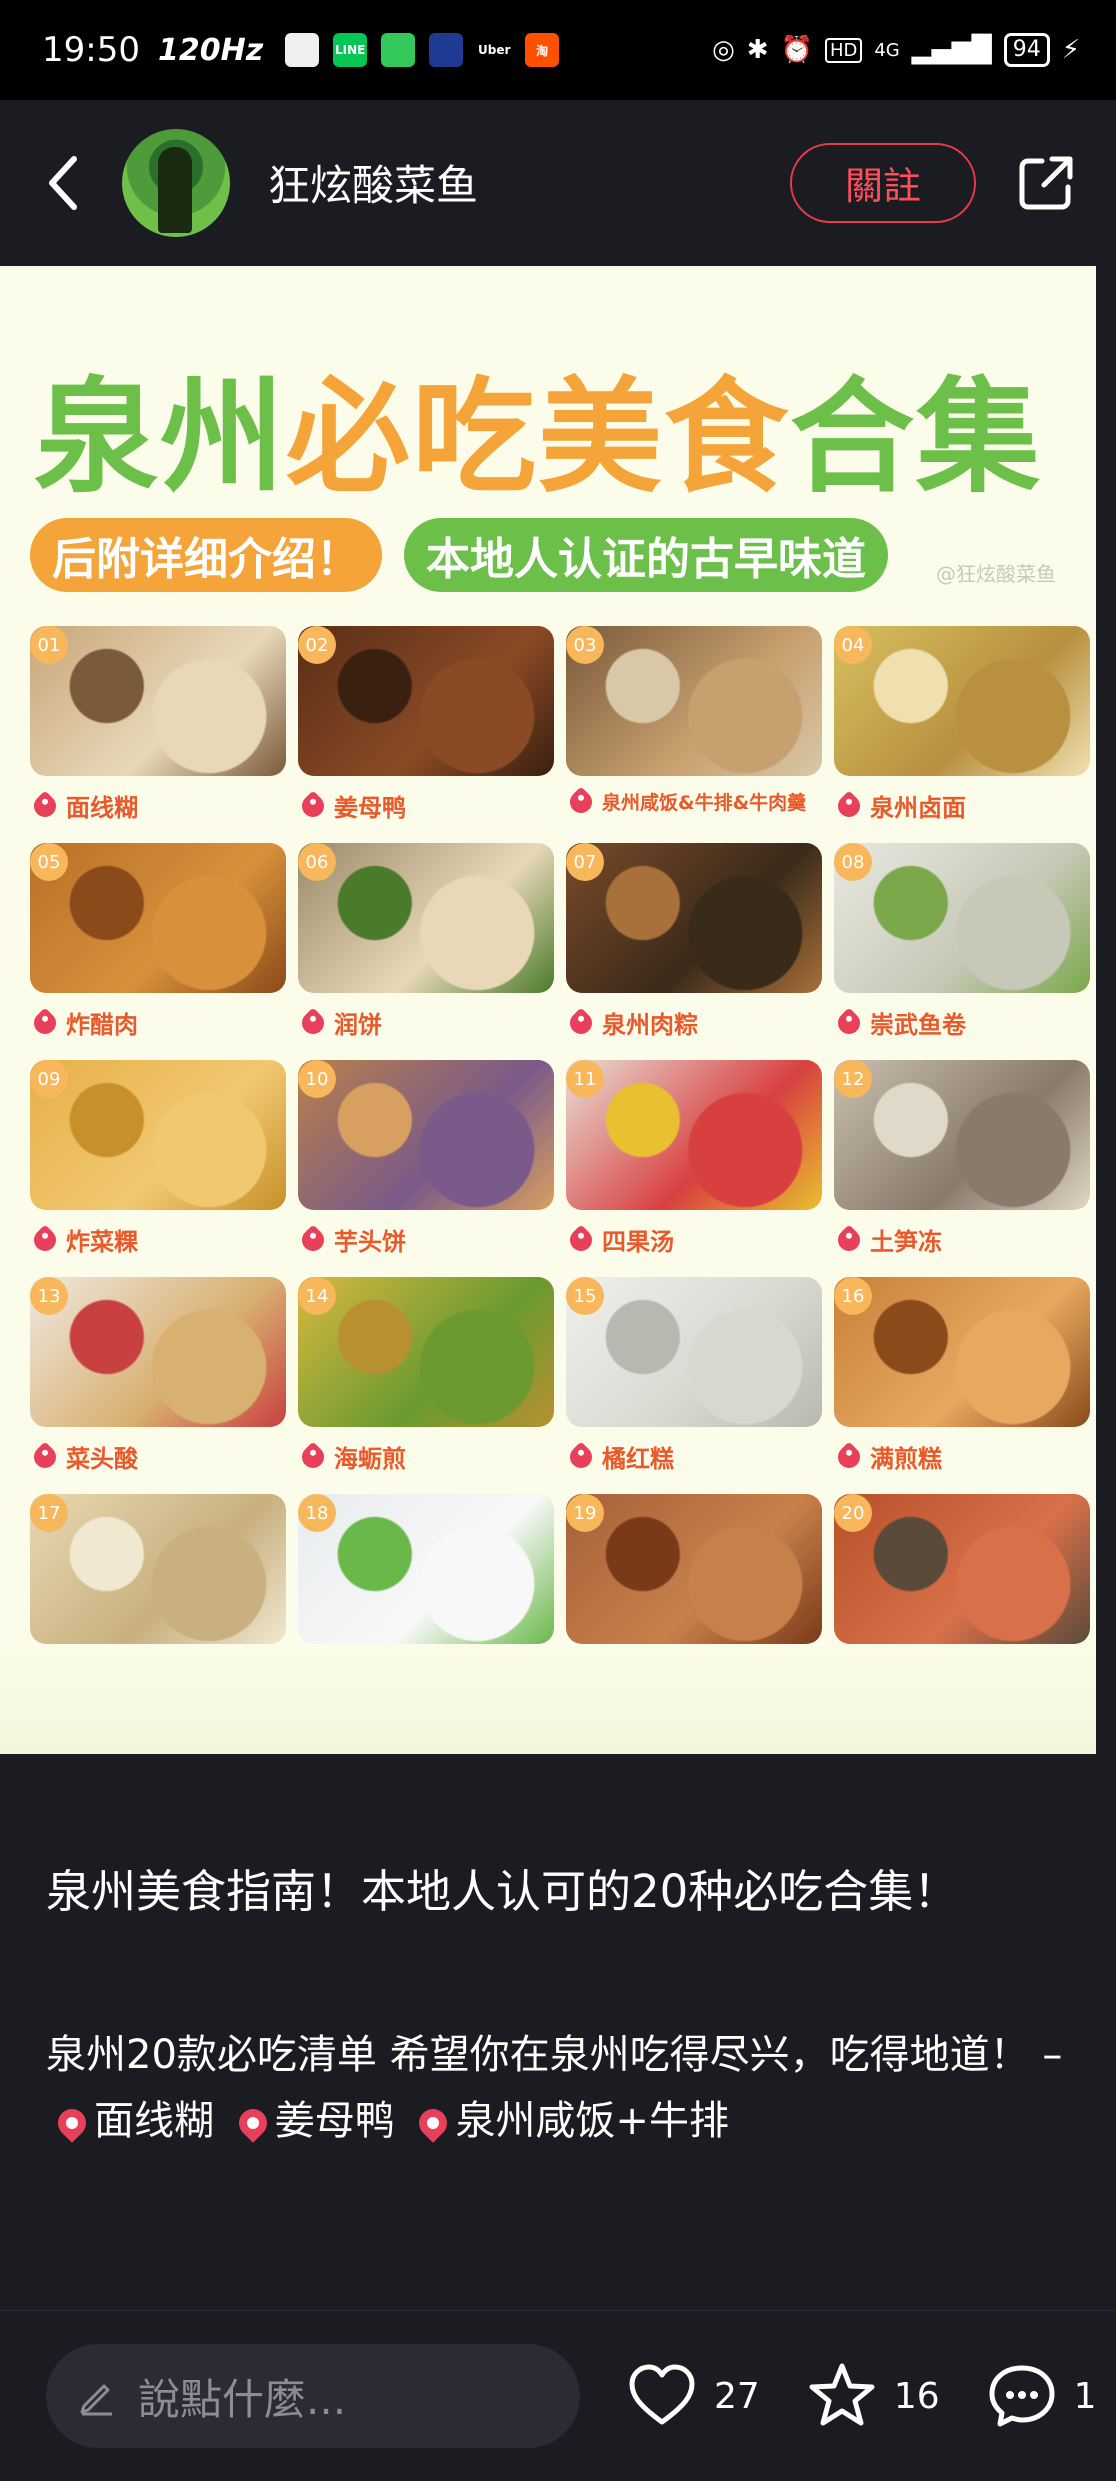  I want to click on food-item: 05 炸醋肉, so click(157, 941).